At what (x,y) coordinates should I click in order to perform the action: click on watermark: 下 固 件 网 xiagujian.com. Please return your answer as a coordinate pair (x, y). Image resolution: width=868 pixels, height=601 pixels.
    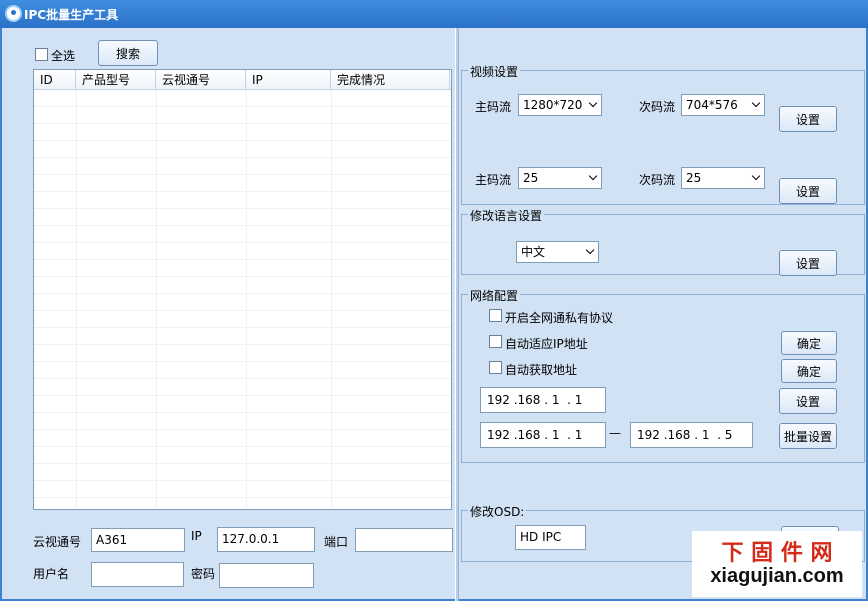
    Looking at the image, I should click on (777, 564).